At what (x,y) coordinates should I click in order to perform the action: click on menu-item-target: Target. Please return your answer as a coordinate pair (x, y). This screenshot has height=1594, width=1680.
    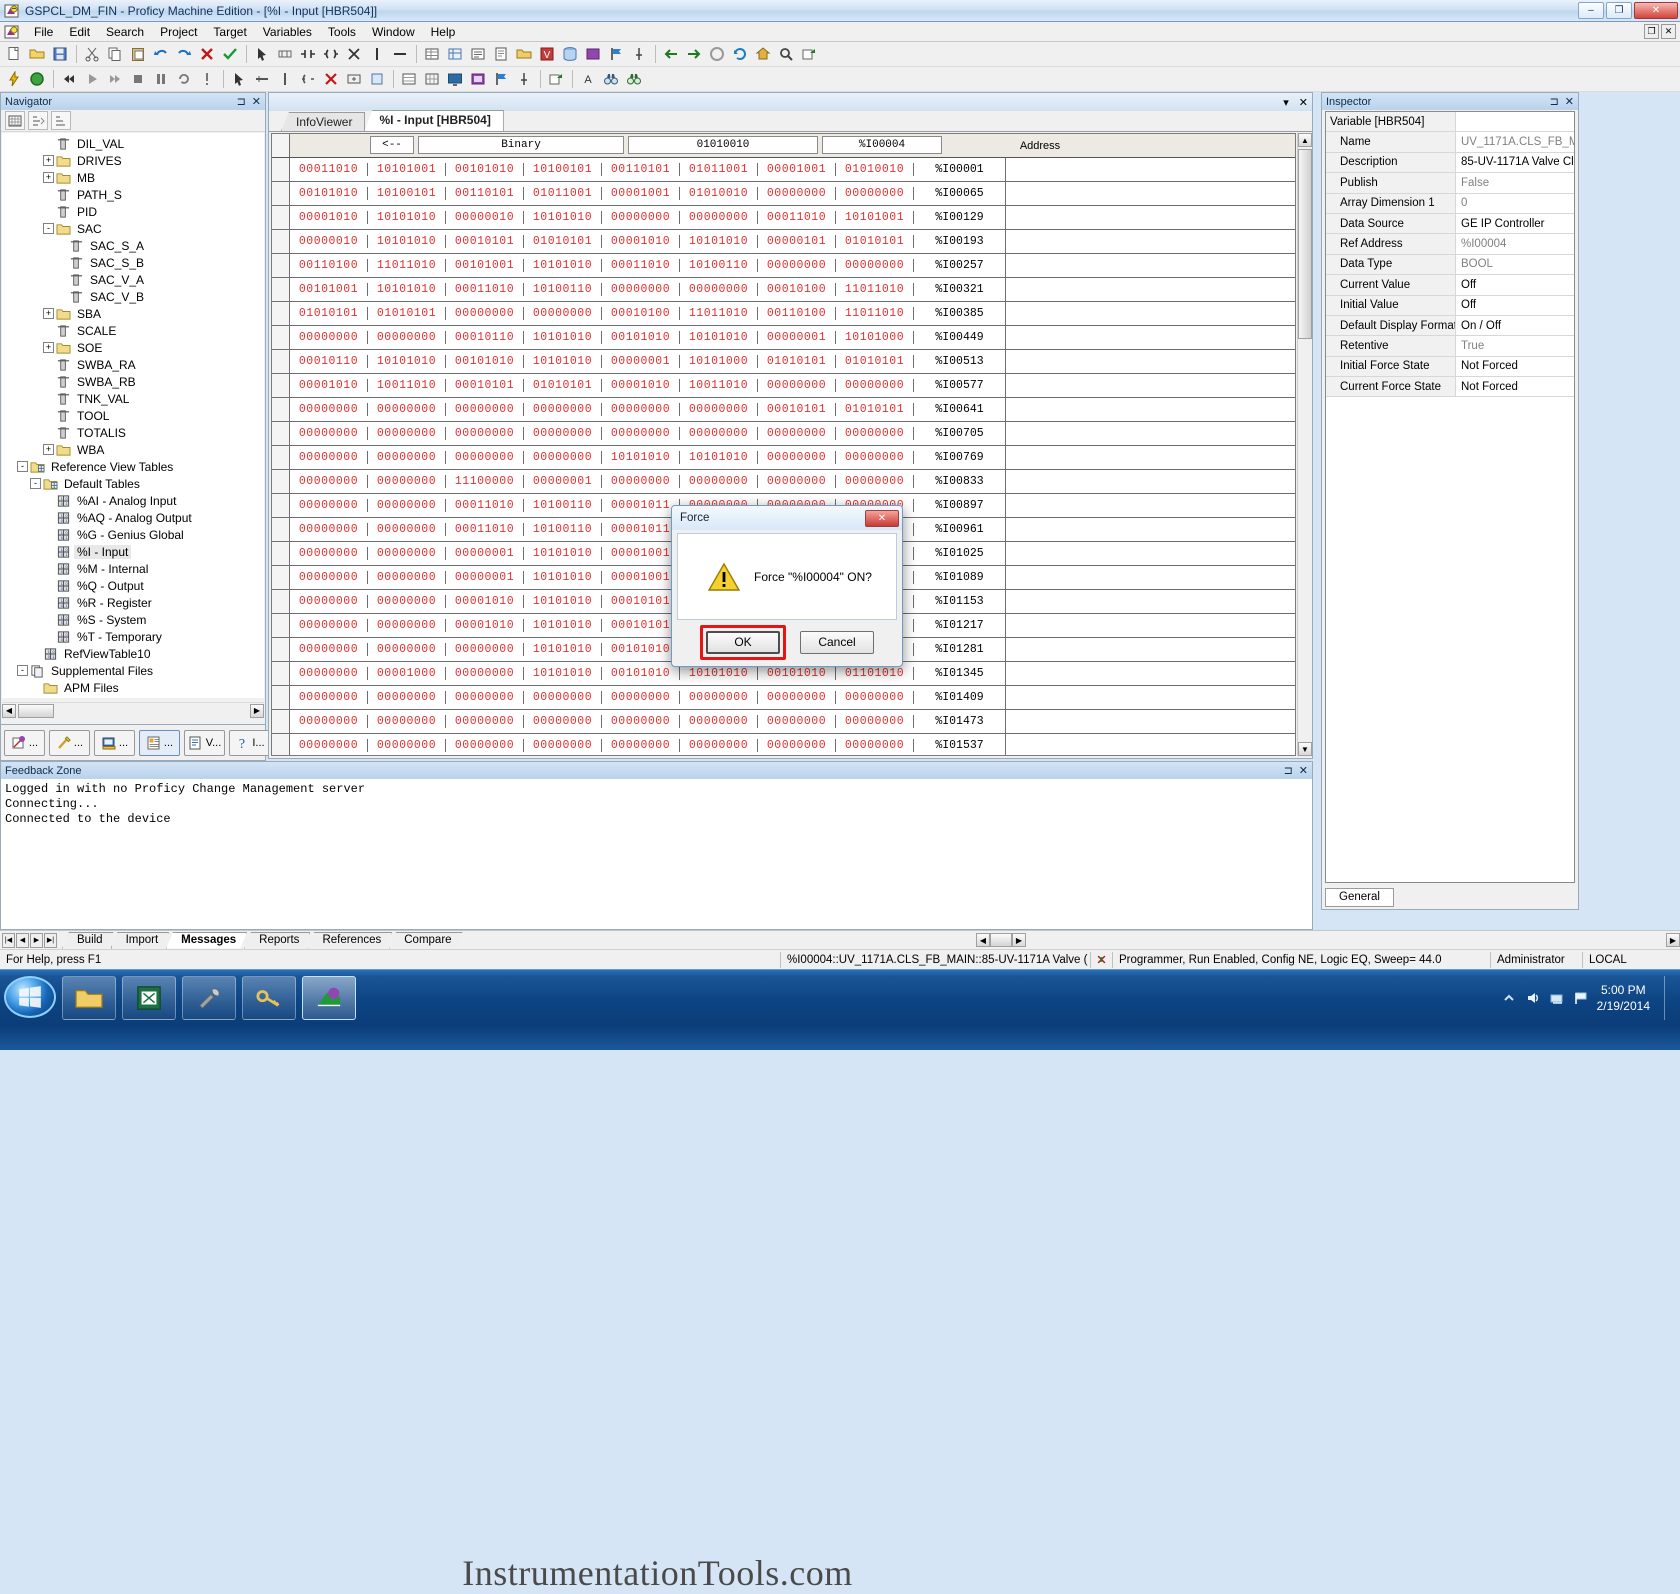
    Looking at the image, I should click on (229, 32).